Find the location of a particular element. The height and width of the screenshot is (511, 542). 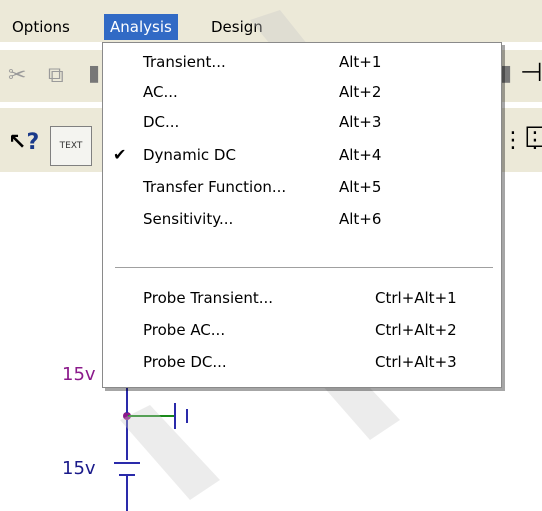

menu-item-shortcut: Ctrl+Alt+1 is located at coordinates (416, 298).